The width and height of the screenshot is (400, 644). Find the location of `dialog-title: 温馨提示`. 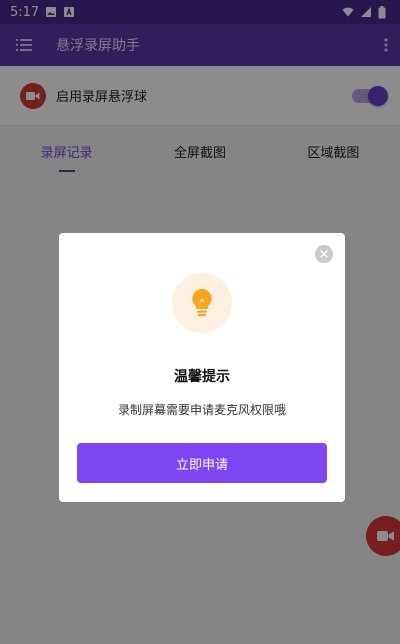

dialog-title: 温馨提示 is located at coordinates (202, 377).